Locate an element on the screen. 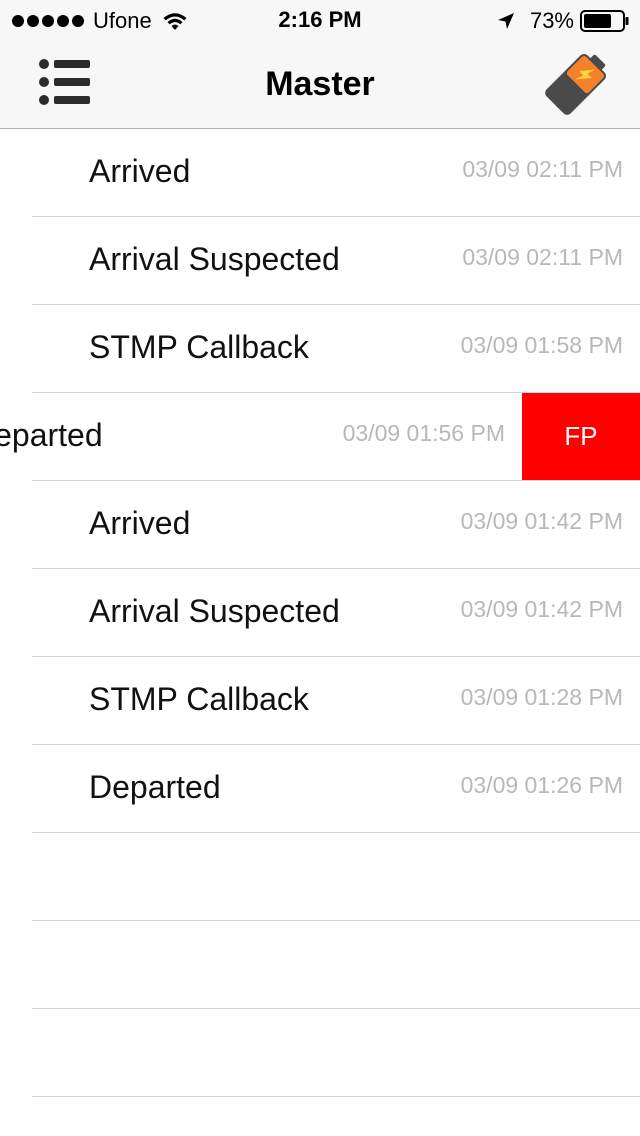 Image resolution: width=640 pixels, height=1136 pixels. swiped-row-content: Departed 03/09 01:56 PM is located at coordinates (261, 437).